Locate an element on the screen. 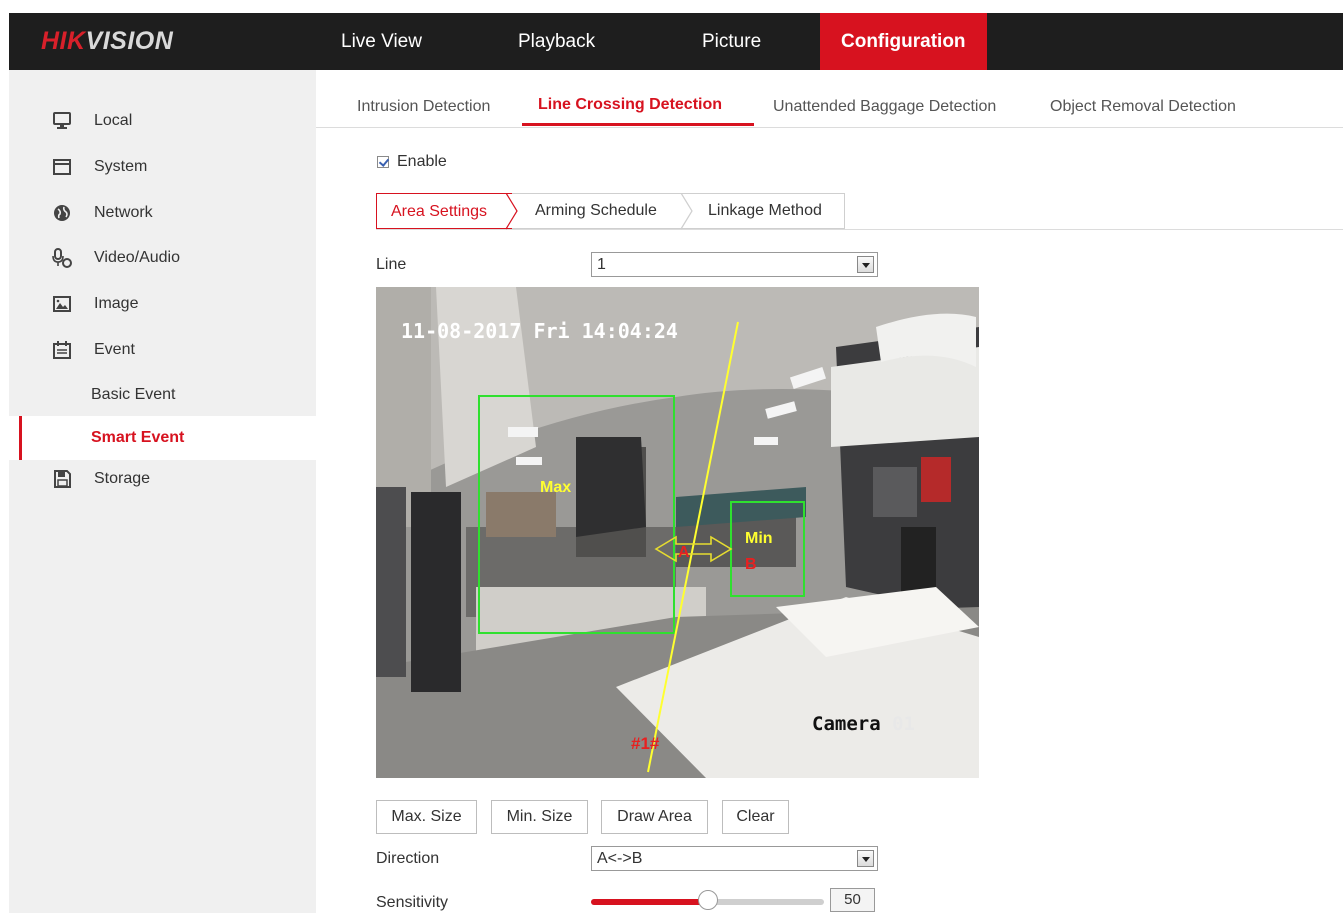 The width and height of the screenshot is (1343, 913). window-icon is located at coordinates (62, 167).